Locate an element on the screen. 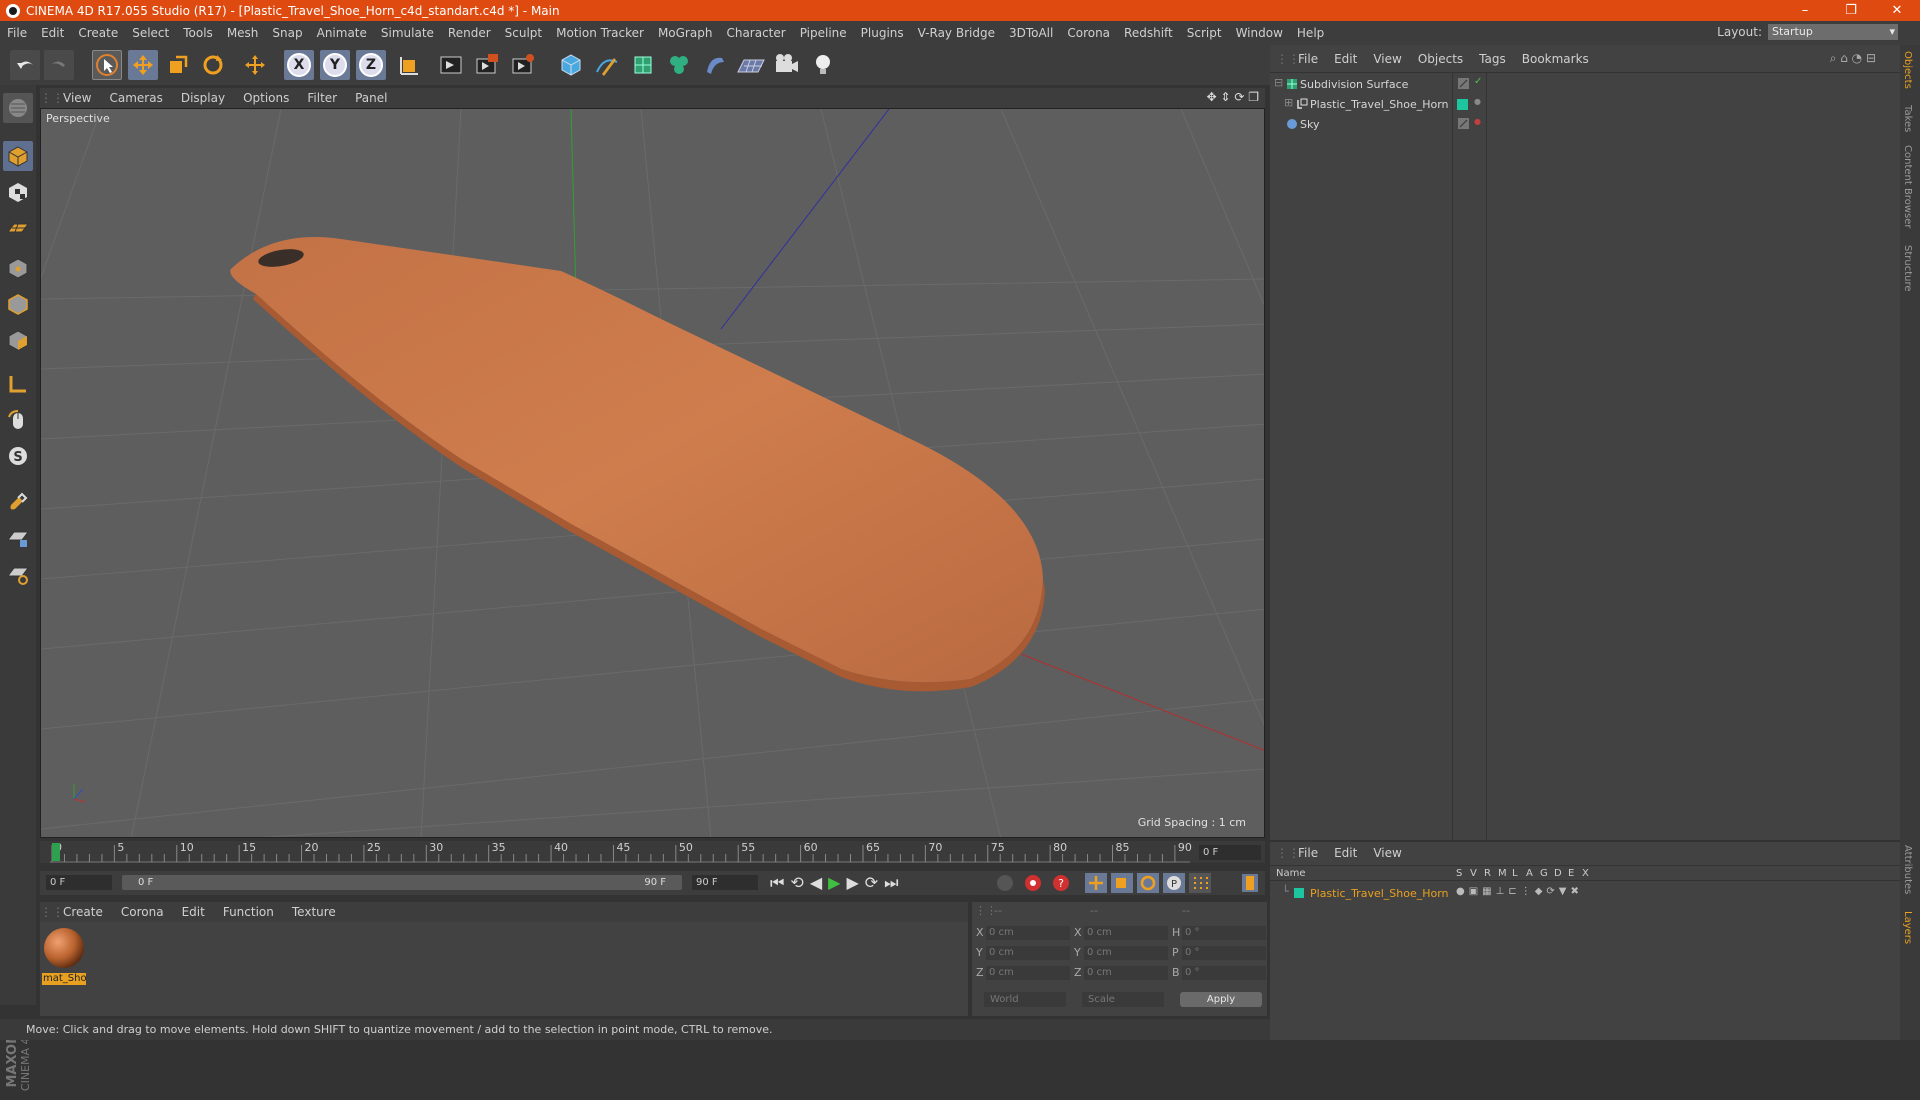  position-x-field: 0 cm is located at coordinates (1028, 933).